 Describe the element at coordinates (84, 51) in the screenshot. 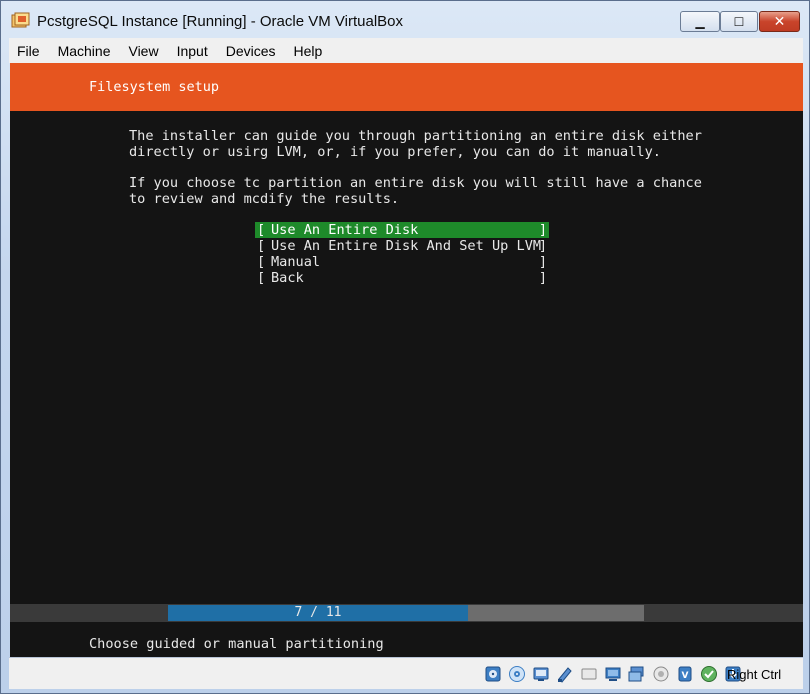

I see `menu-machine: Machine` at that location.